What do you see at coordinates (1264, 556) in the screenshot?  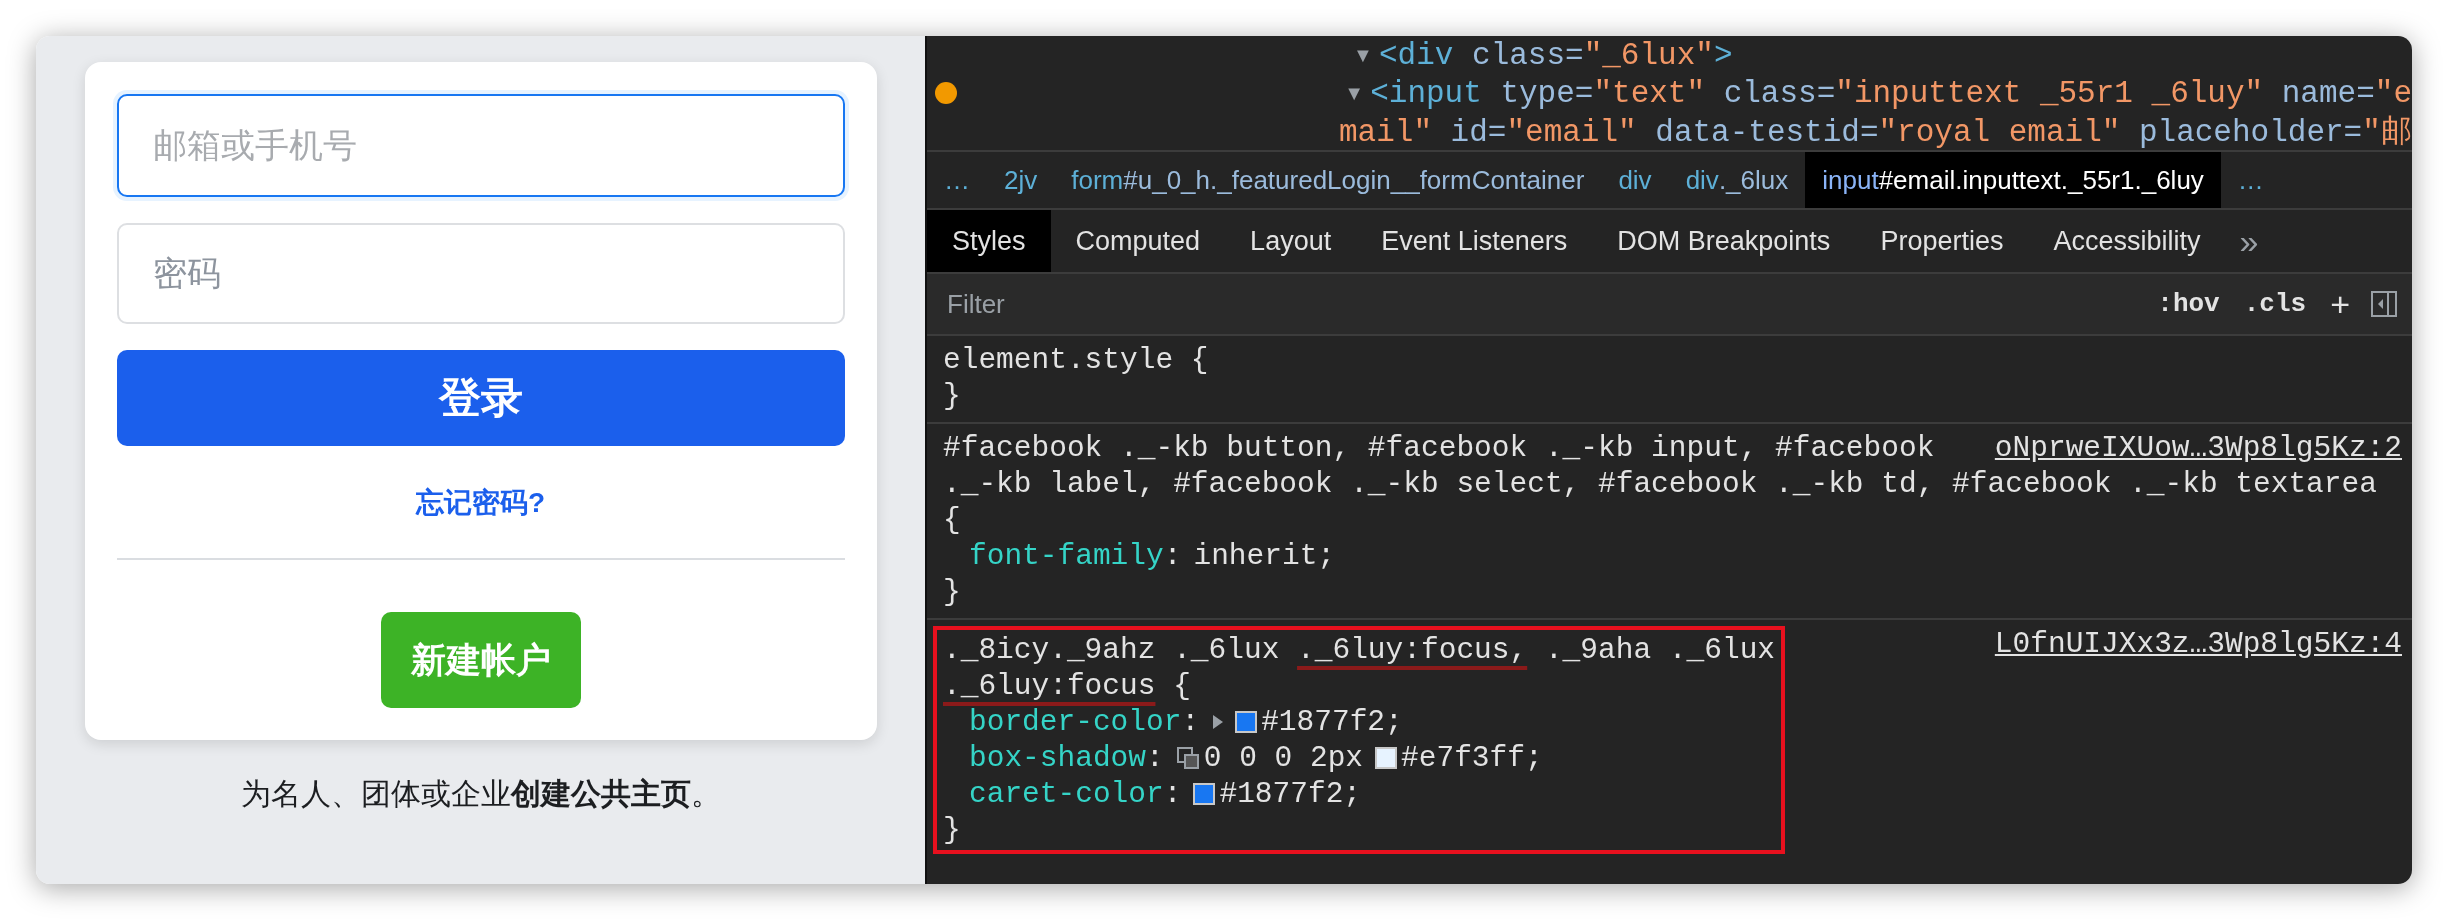 I see `css-property-value: inherit;` at bounding box center [1264, 556].